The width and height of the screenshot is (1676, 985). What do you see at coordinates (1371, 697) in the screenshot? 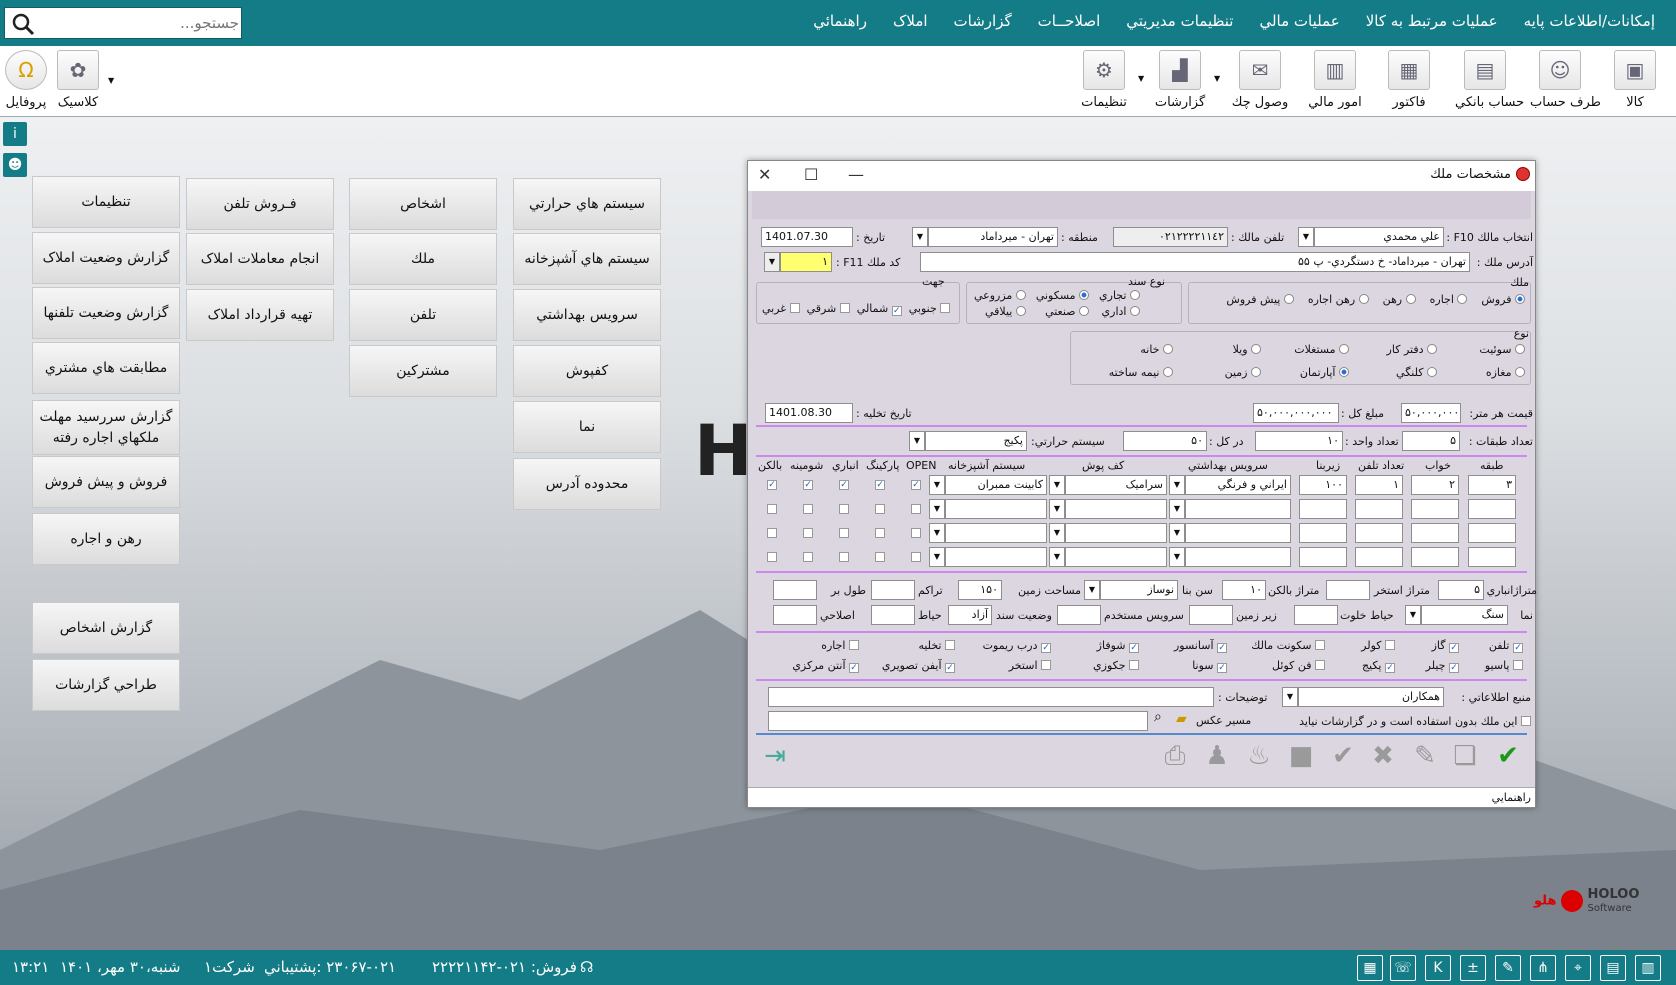
I see `info-source-field: همكاران` at bounding box center [1371, 697].